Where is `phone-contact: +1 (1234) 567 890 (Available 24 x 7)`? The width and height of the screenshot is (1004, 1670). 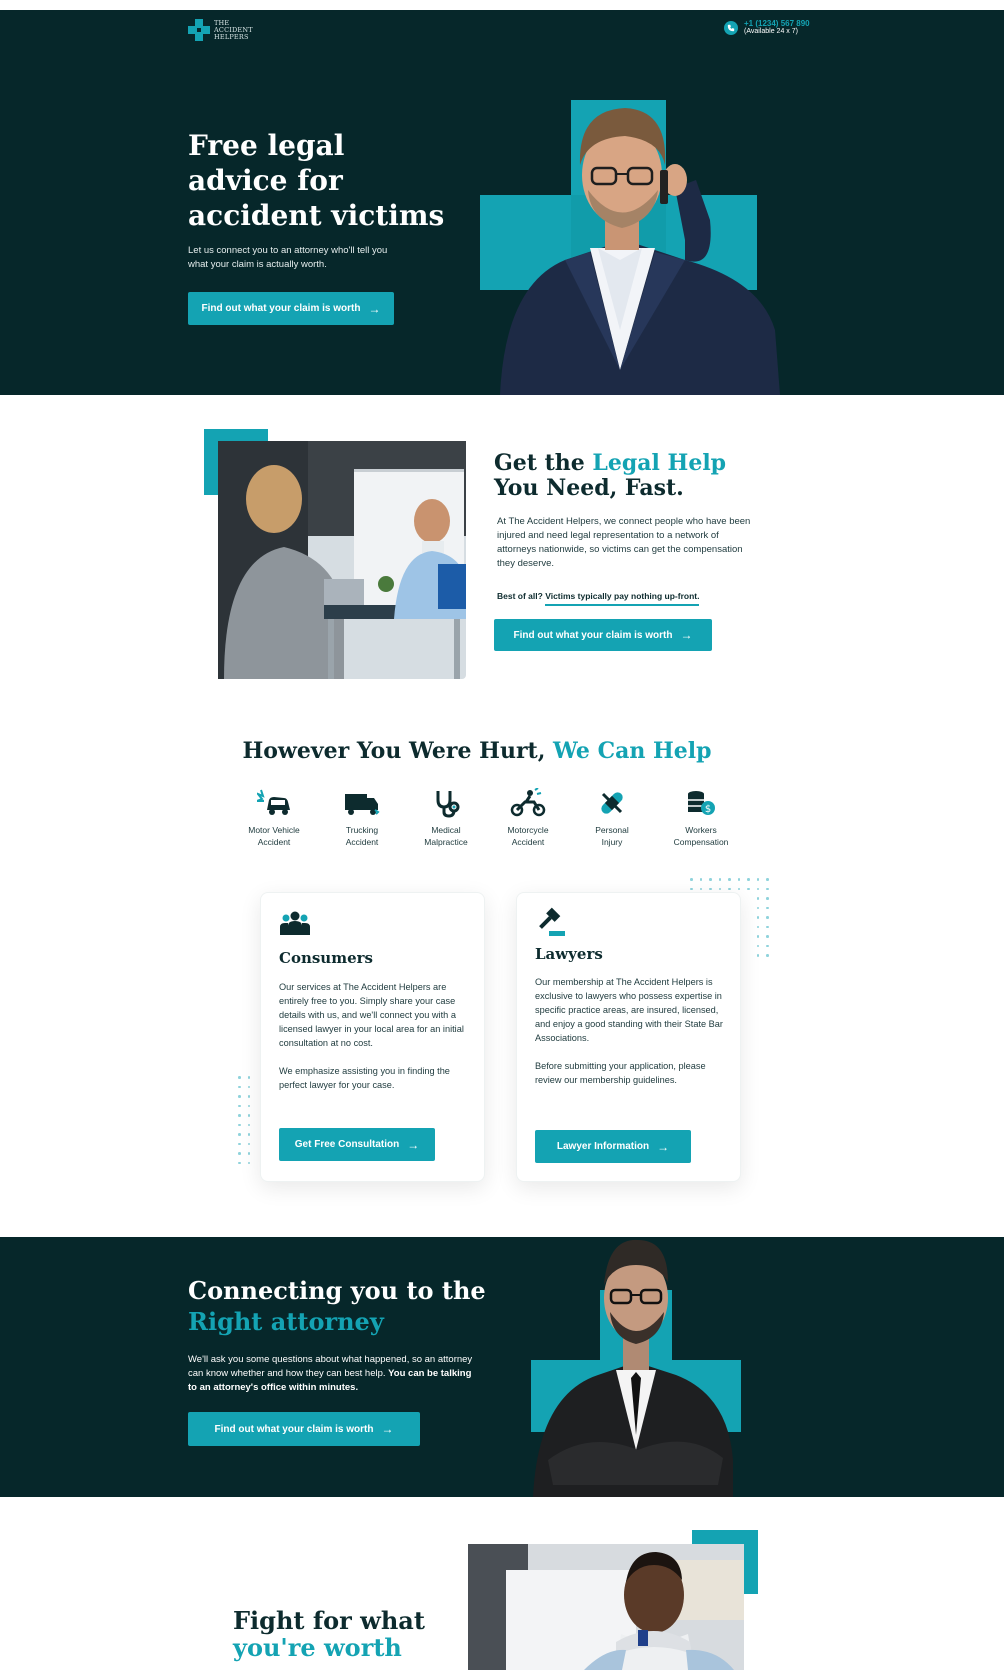
phone-contact: +1 (1234) 567 890 (Available 24 x 7) is located at coordinates (767, 27).